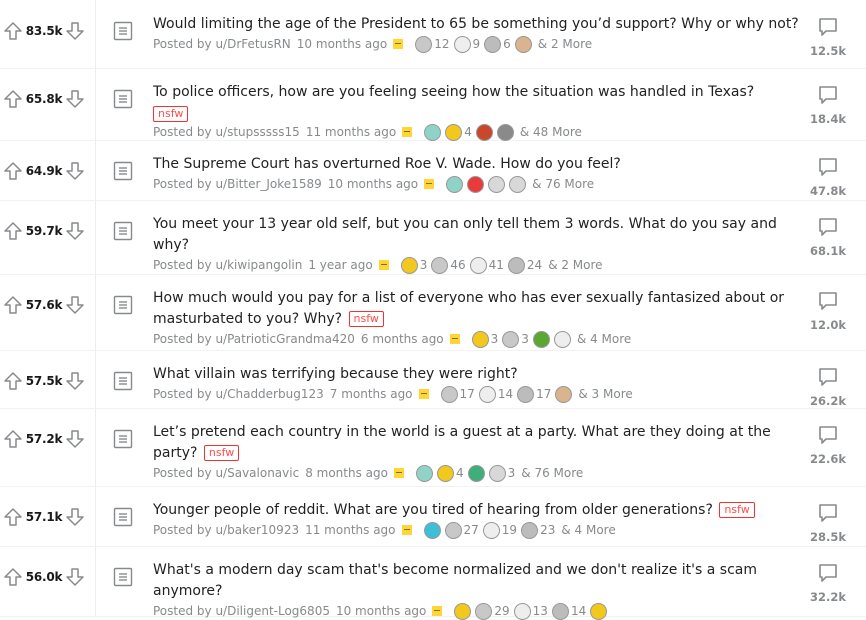 The height and width of the screenshot is (620, 866). I want to click on comments-button: 32.2k, so click(828, 583).